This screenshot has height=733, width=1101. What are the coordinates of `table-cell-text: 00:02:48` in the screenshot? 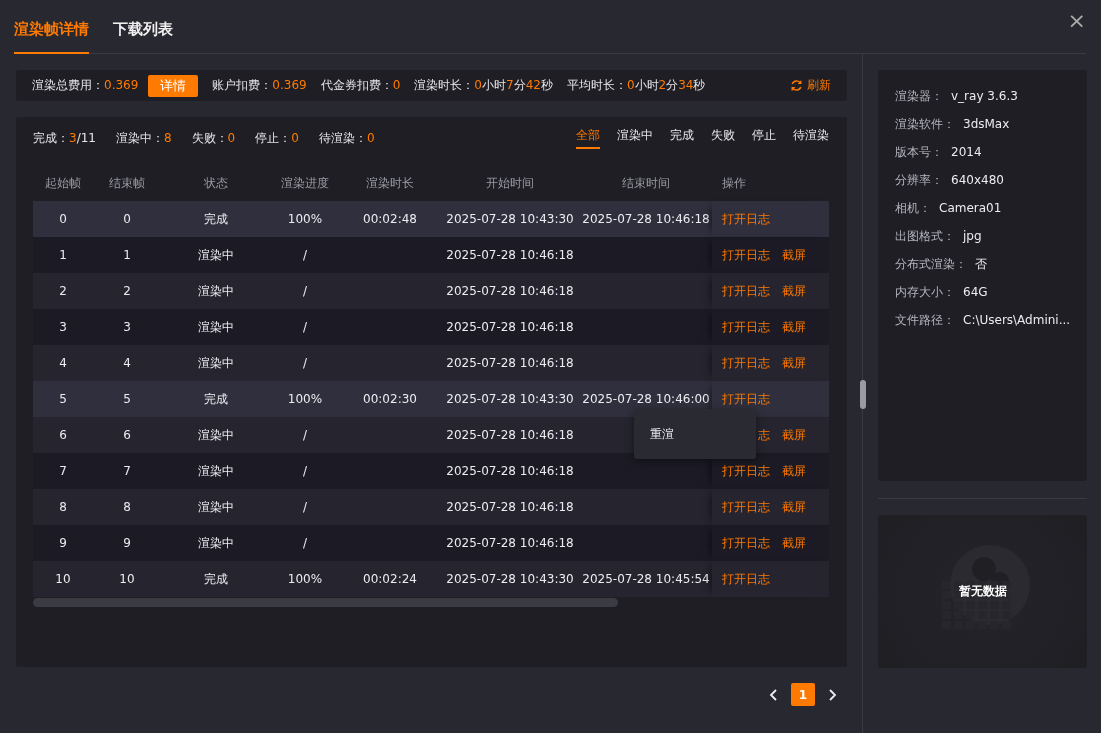 It's located at (390, 219).